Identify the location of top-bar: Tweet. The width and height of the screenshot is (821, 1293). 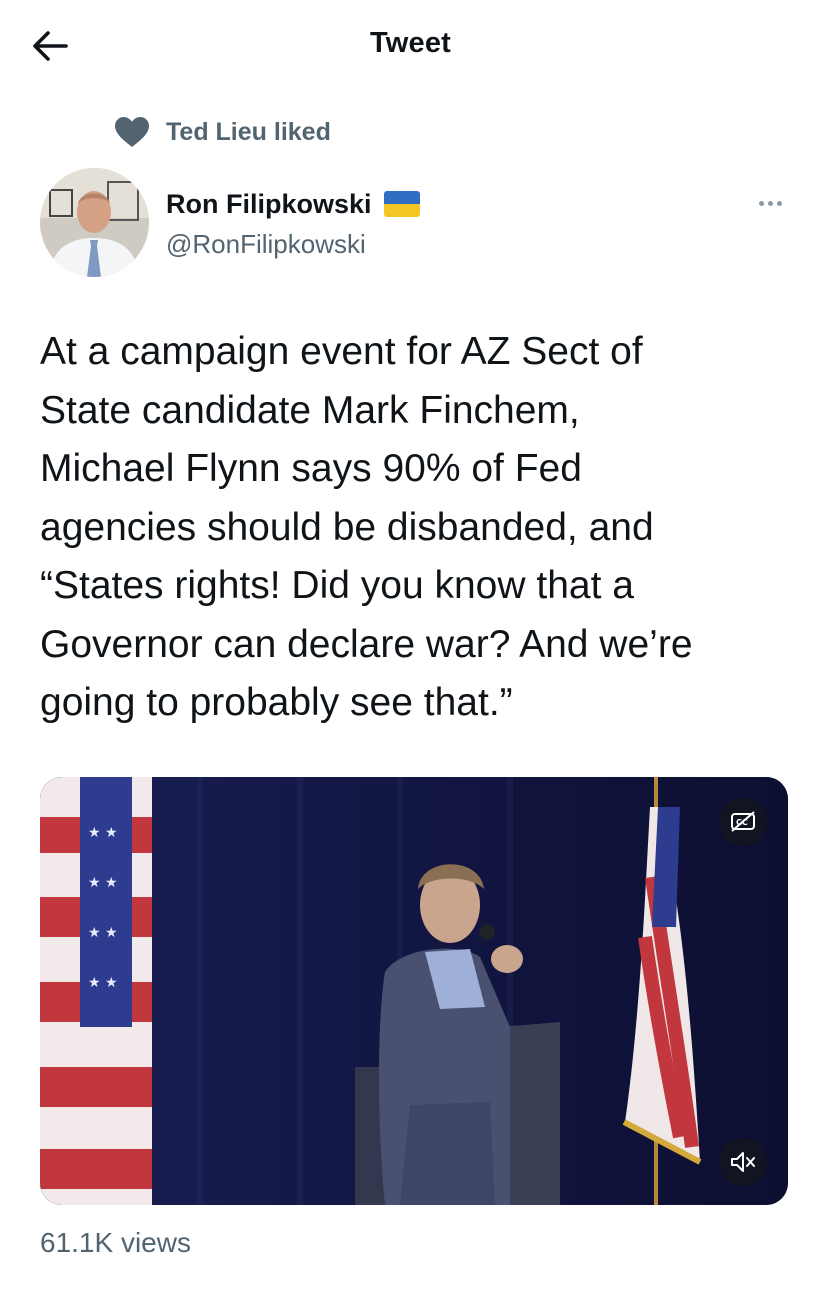
(410, 46).